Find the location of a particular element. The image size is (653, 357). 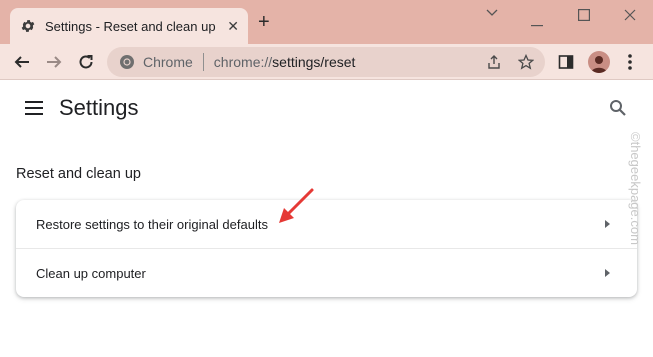

row-label: Clean up computer is located at coordinates (91, 273).